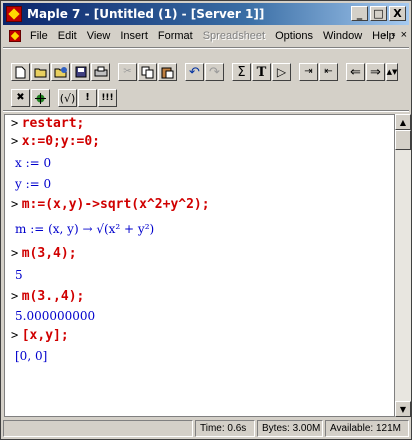 The height and width of the screenshot is (440, 412). I want to click on maple-app-icon, so click(14, 14).